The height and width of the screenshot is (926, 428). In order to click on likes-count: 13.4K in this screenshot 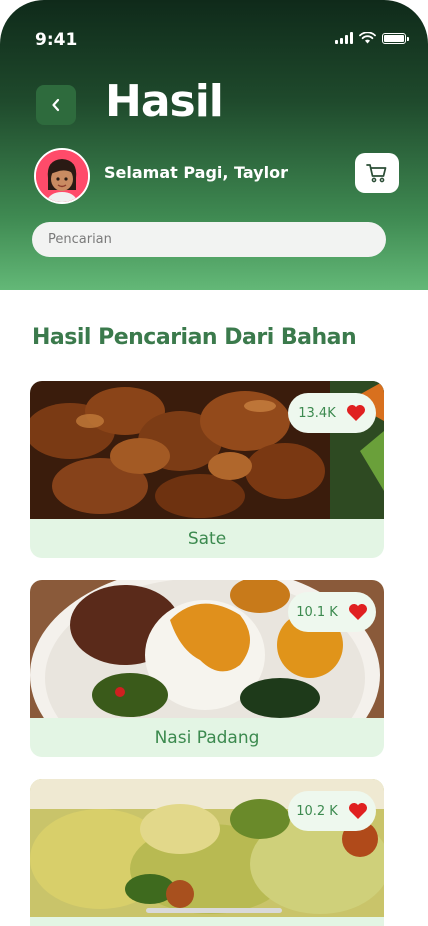, I will do `click(317, 413)`.